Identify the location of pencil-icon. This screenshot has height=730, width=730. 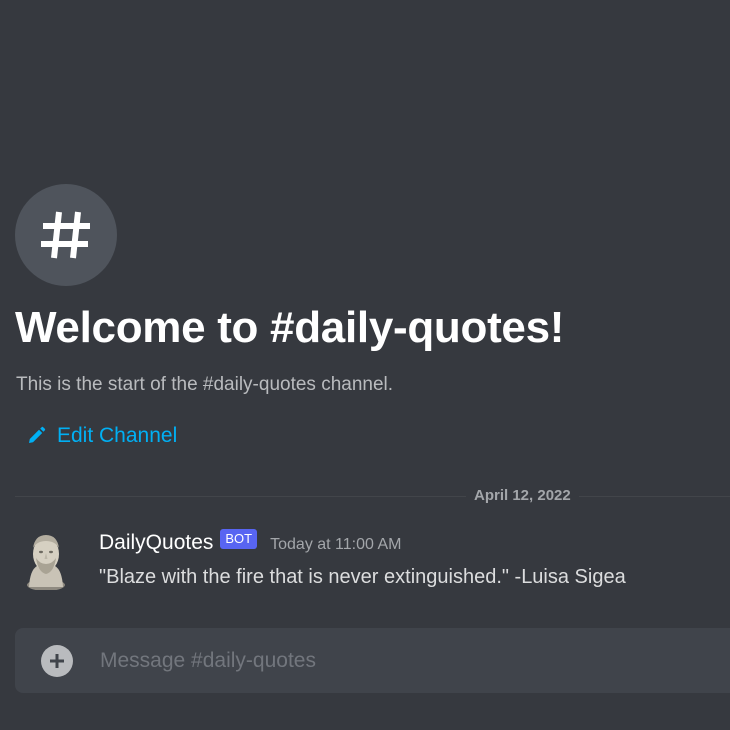
(36, 436).